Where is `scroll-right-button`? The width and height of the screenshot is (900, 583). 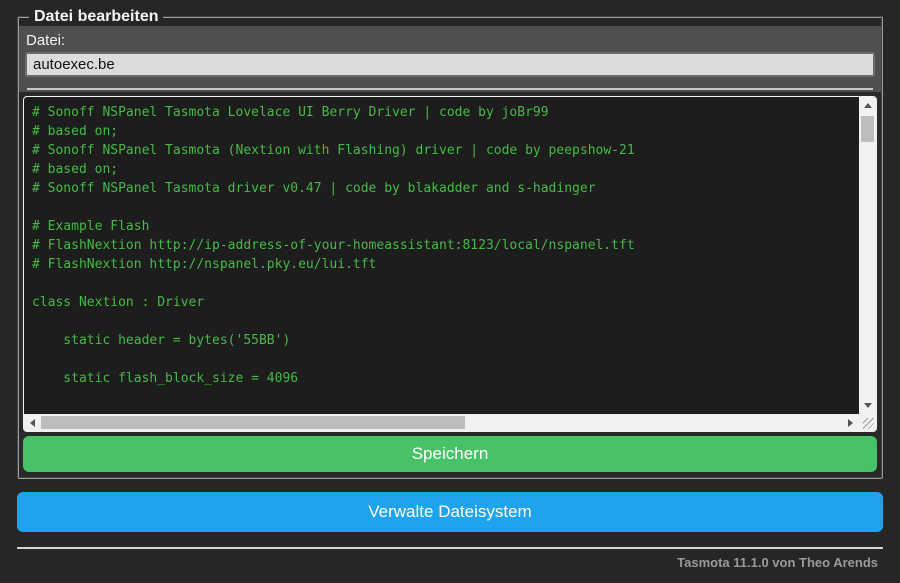 scroll-right-button is located at coordinates (850, 422).